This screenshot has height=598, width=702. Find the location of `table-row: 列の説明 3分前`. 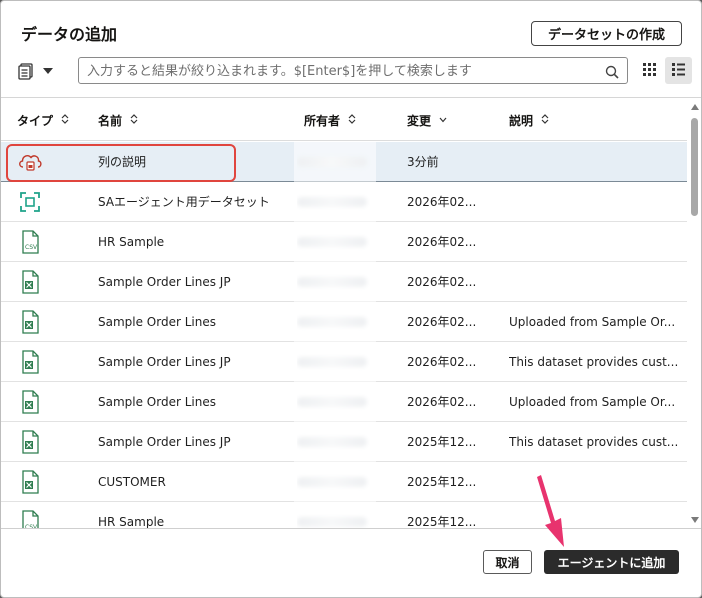

table-row: 列の説明 3分前 is located at coordinates (344, 162).